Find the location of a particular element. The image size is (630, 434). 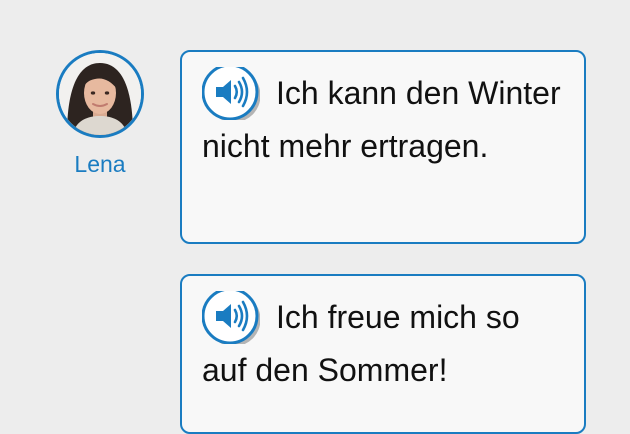

avatar is located at coordinates (100, 94).